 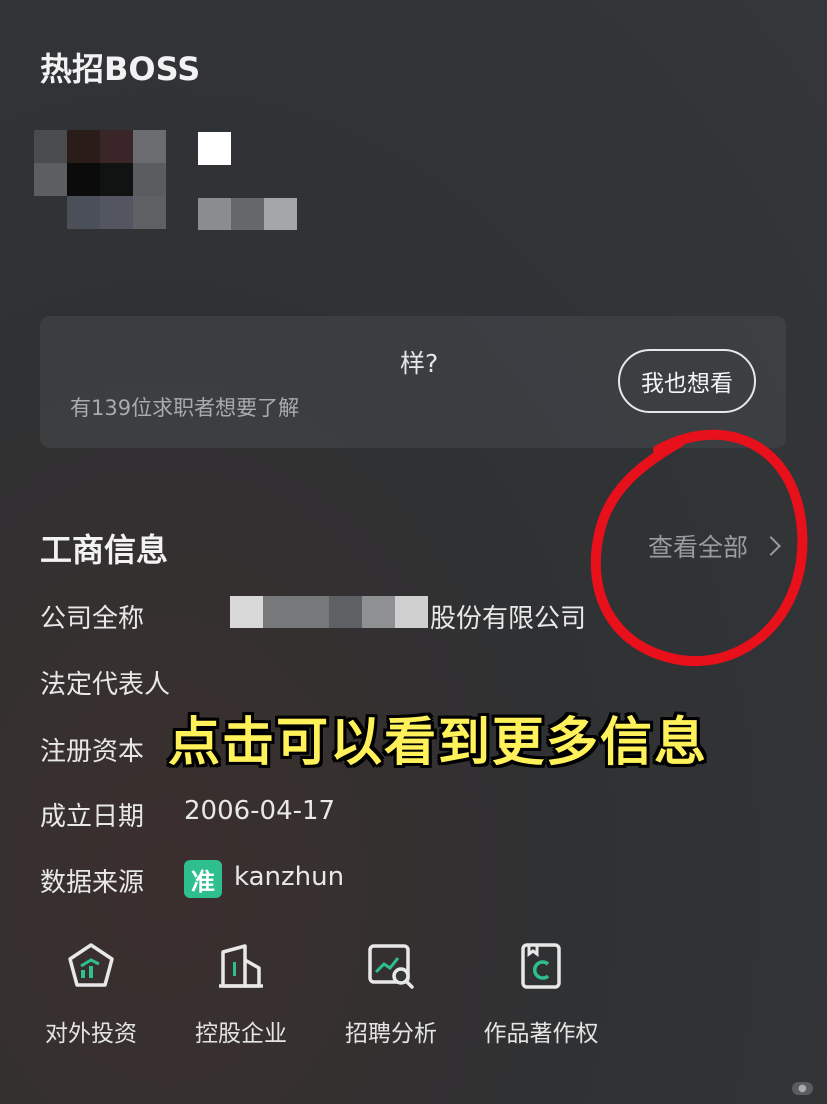 What do you see at coordinates (698, 547) in the screenshot?
I see `view-all-label: 查看全部` at bounding box center [698, 547].